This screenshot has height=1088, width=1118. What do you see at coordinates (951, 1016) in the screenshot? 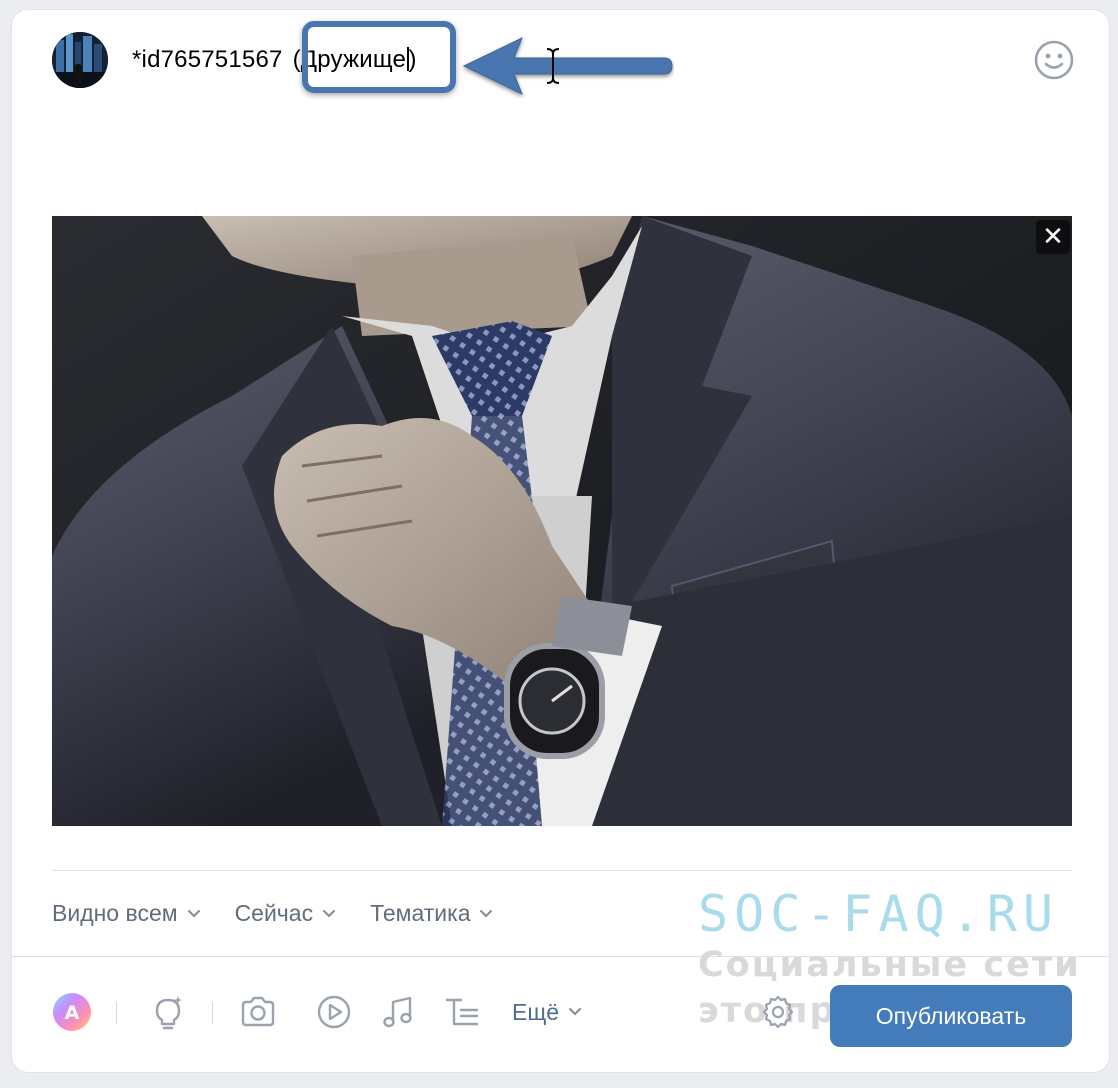
I see `publish-button: Опубликовать` at bounding box center [951, 1016].